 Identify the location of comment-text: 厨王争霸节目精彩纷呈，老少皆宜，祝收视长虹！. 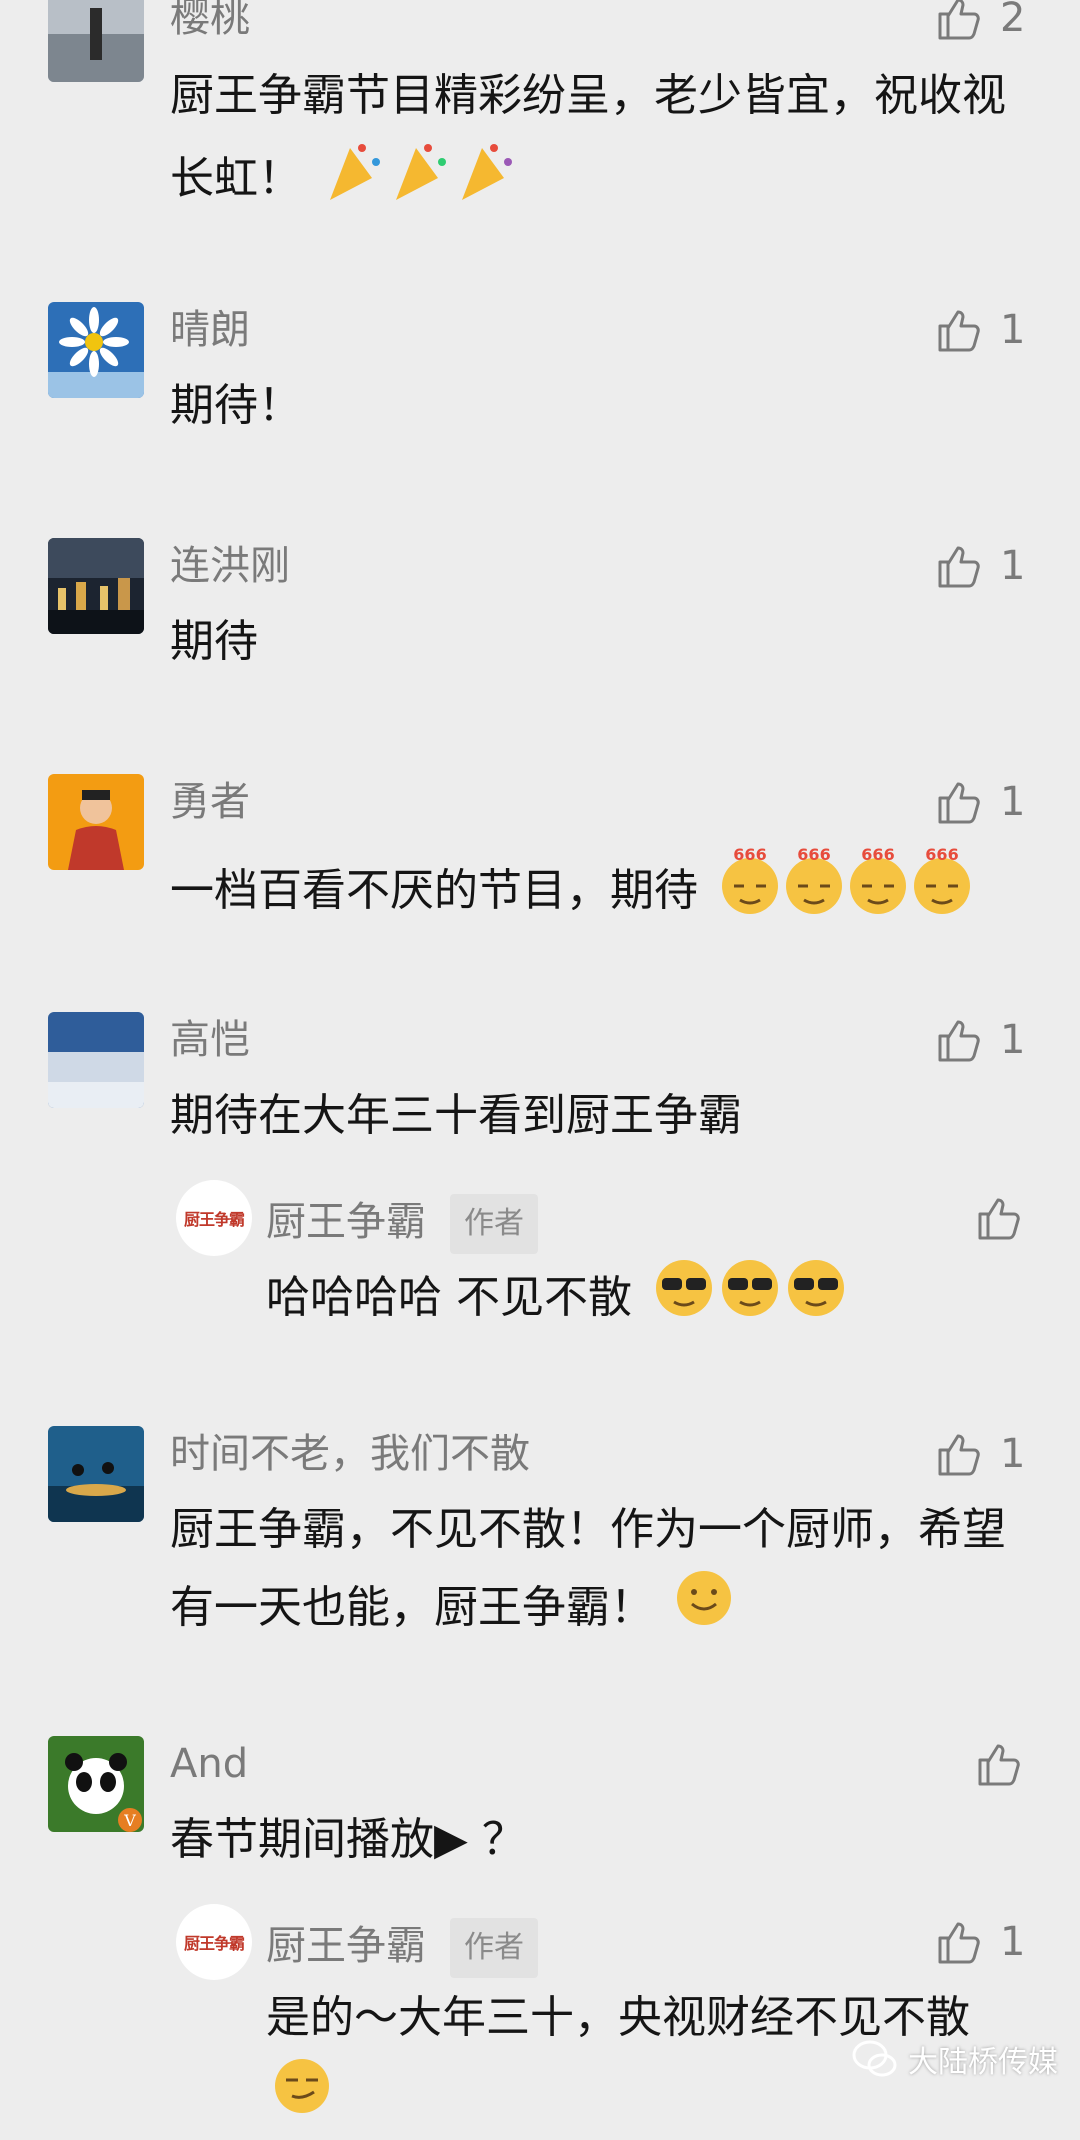
(600, 143).